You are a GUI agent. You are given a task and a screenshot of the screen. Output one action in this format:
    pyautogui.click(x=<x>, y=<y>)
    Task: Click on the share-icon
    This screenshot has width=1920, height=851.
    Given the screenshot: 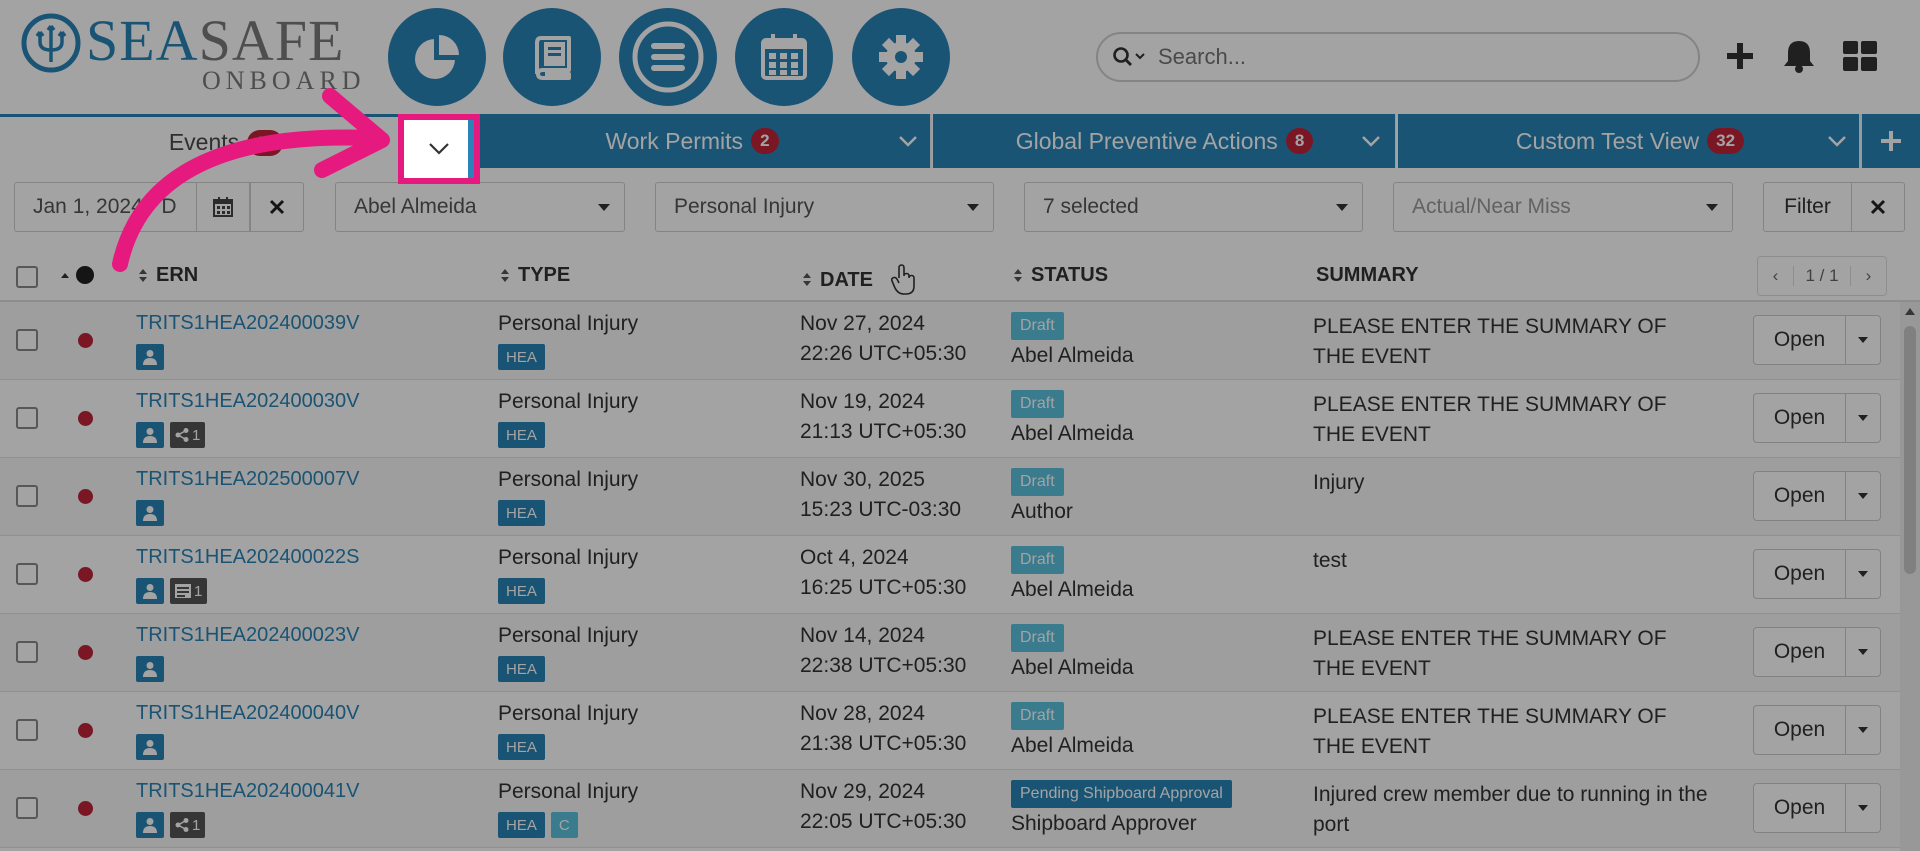 What is the action you would take?
    pyautogui.click(x=182, y=825)
    